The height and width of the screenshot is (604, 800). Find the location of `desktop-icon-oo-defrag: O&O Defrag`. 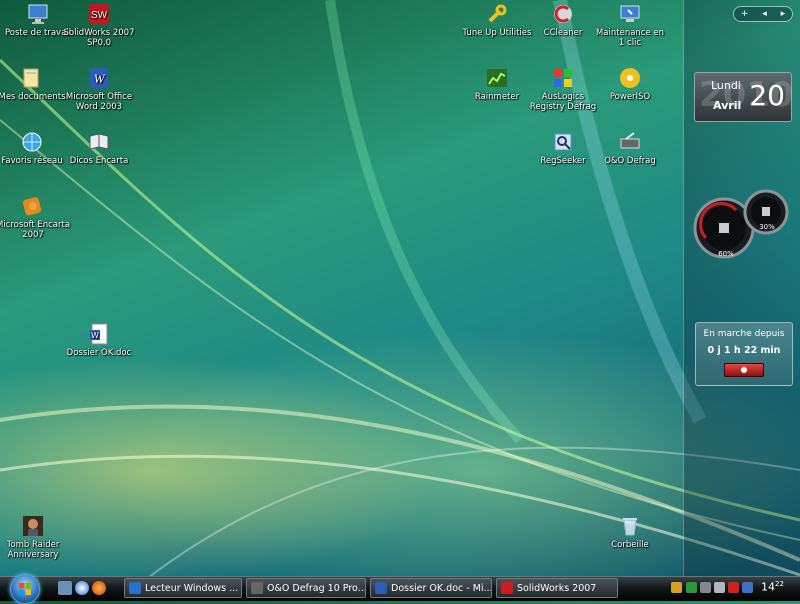

desktop-icon-oo-defrag: O&O Defrag is located at coordinates (630, 148).